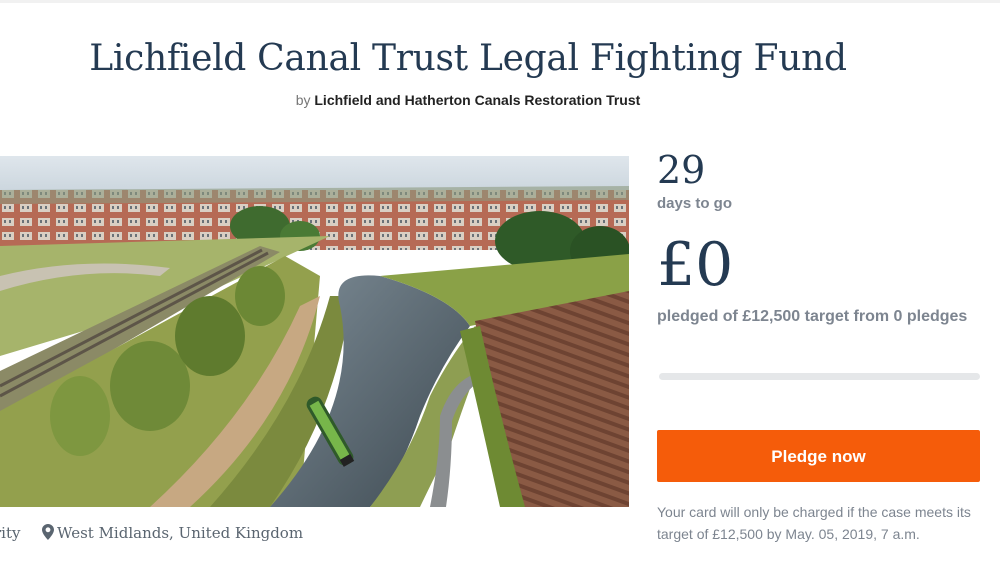 The image size is (1000, 563). Describe the element at coordinates (10, 533) in the screenshot. I see `category-label: rity` at that location.